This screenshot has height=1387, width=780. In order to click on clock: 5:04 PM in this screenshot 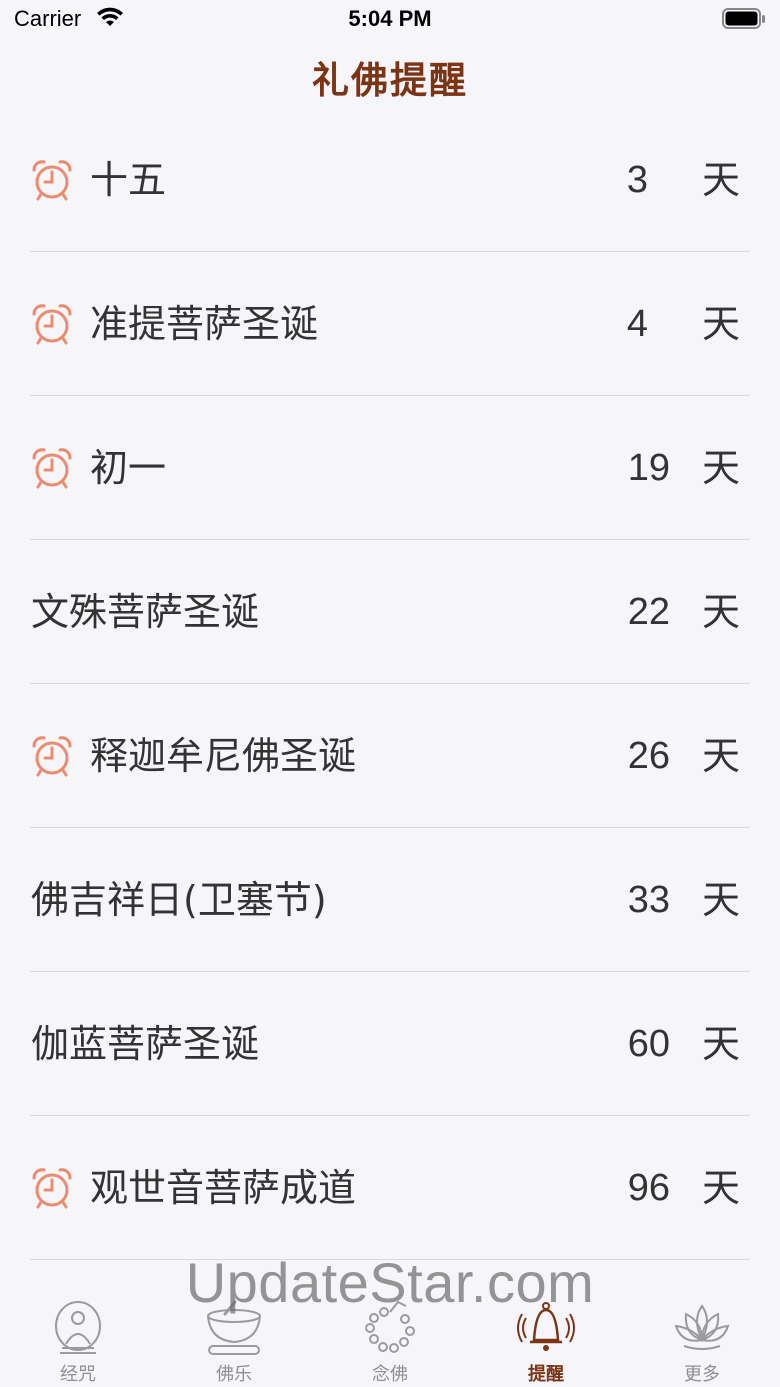, I will do `click(390, 18)`.